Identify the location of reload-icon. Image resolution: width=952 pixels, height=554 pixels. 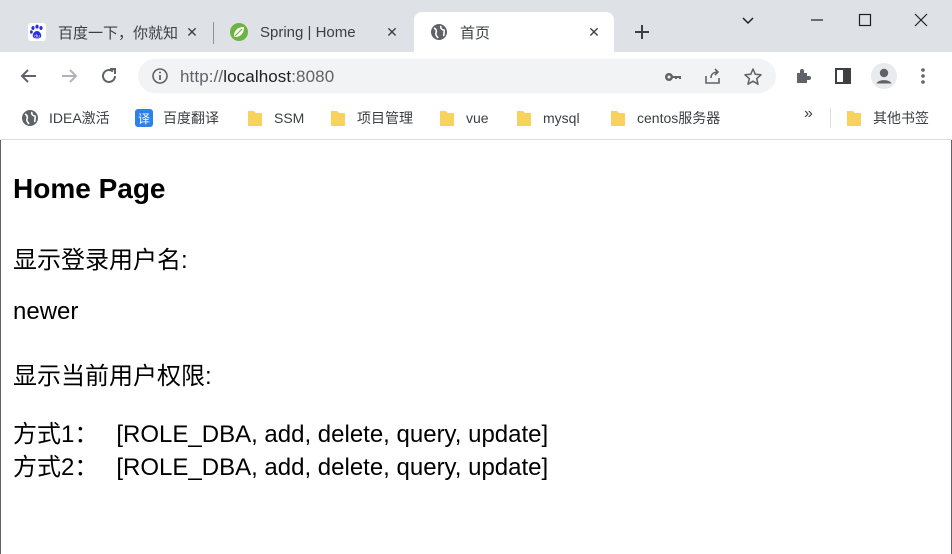
(109, 75).